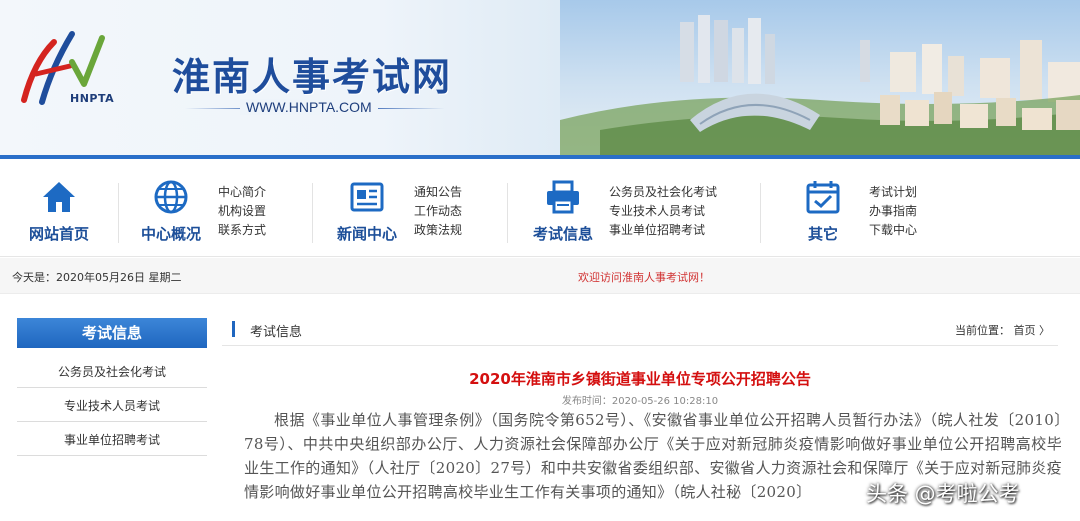  Describe the element at coordinates (367, 197) in the screenshot. I see `news-icon` at that location.